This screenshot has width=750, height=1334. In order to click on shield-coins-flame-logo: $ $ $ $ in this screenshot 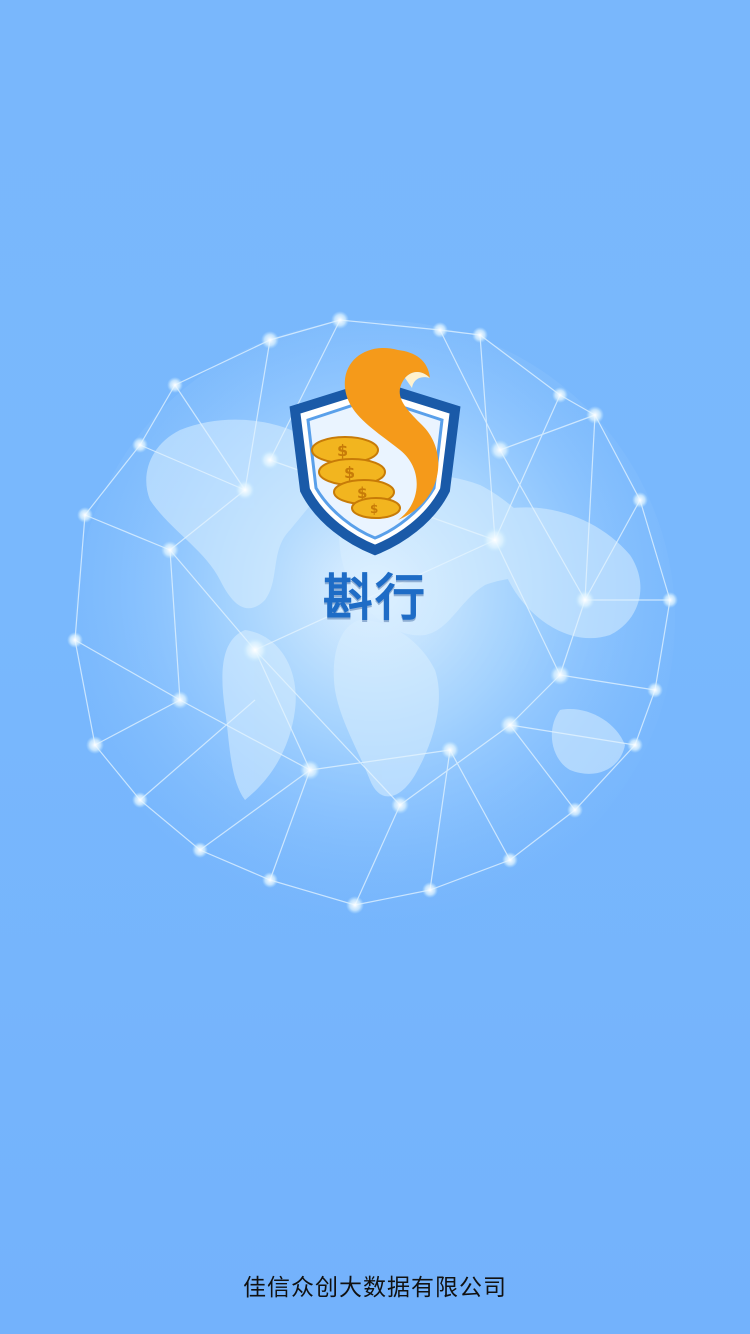, I will do `click(375, 451)`.